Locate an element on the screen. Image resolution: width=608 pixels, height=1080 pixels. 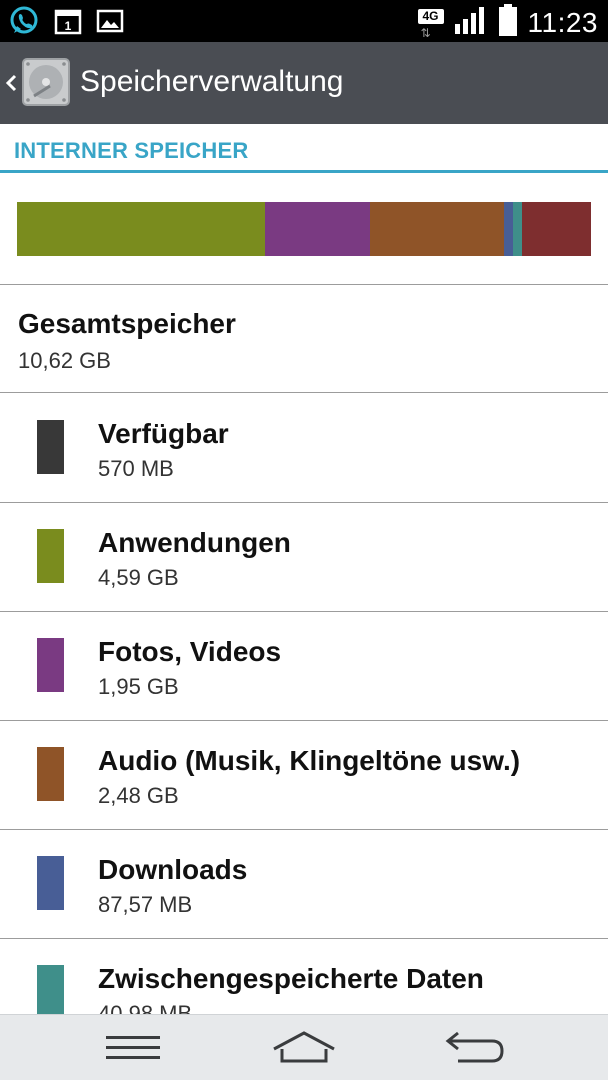
menu-icon is located at coordinates (133, 1048).